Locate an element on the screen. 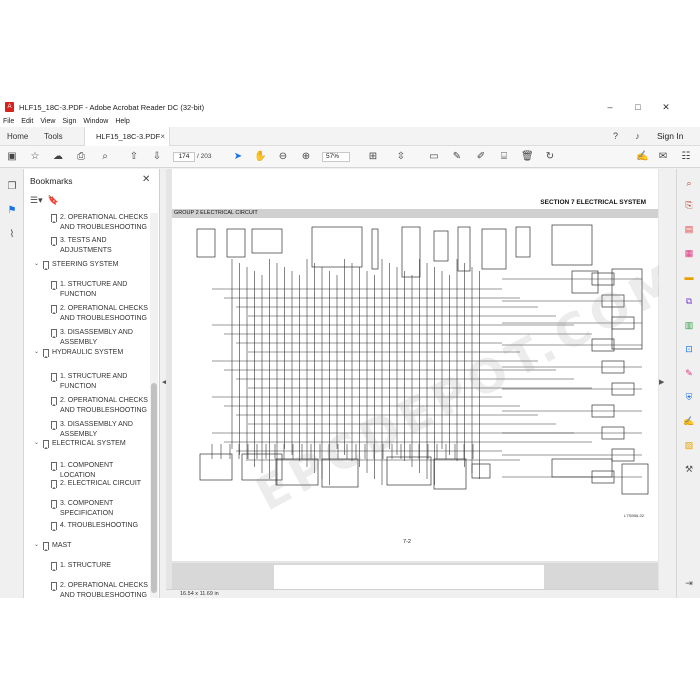 The image size is (700, 700). page-view-icon: ⊞ is located at coordinates (373, 157).